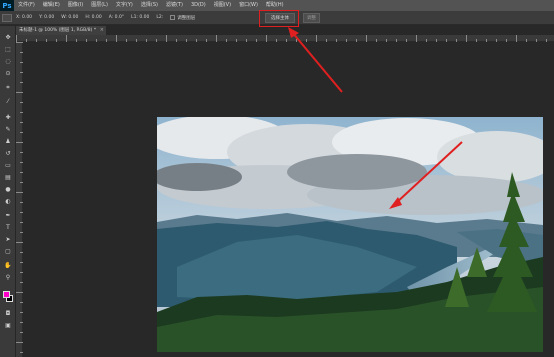  I want to click on blur-icon: ●, so click(8, 189).